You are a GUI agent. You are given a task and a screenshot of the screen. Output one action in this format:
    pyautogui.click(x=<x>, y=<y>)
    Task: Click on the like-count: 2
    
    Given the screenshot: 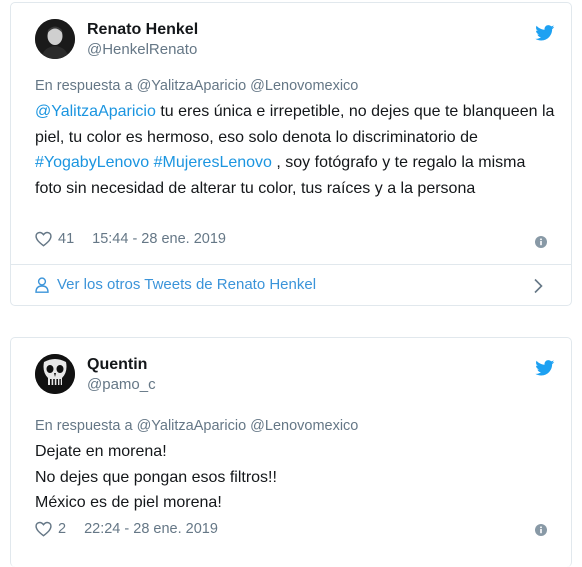 What is the action you would take?
    pyautogui.click(x=62, y=529)
    